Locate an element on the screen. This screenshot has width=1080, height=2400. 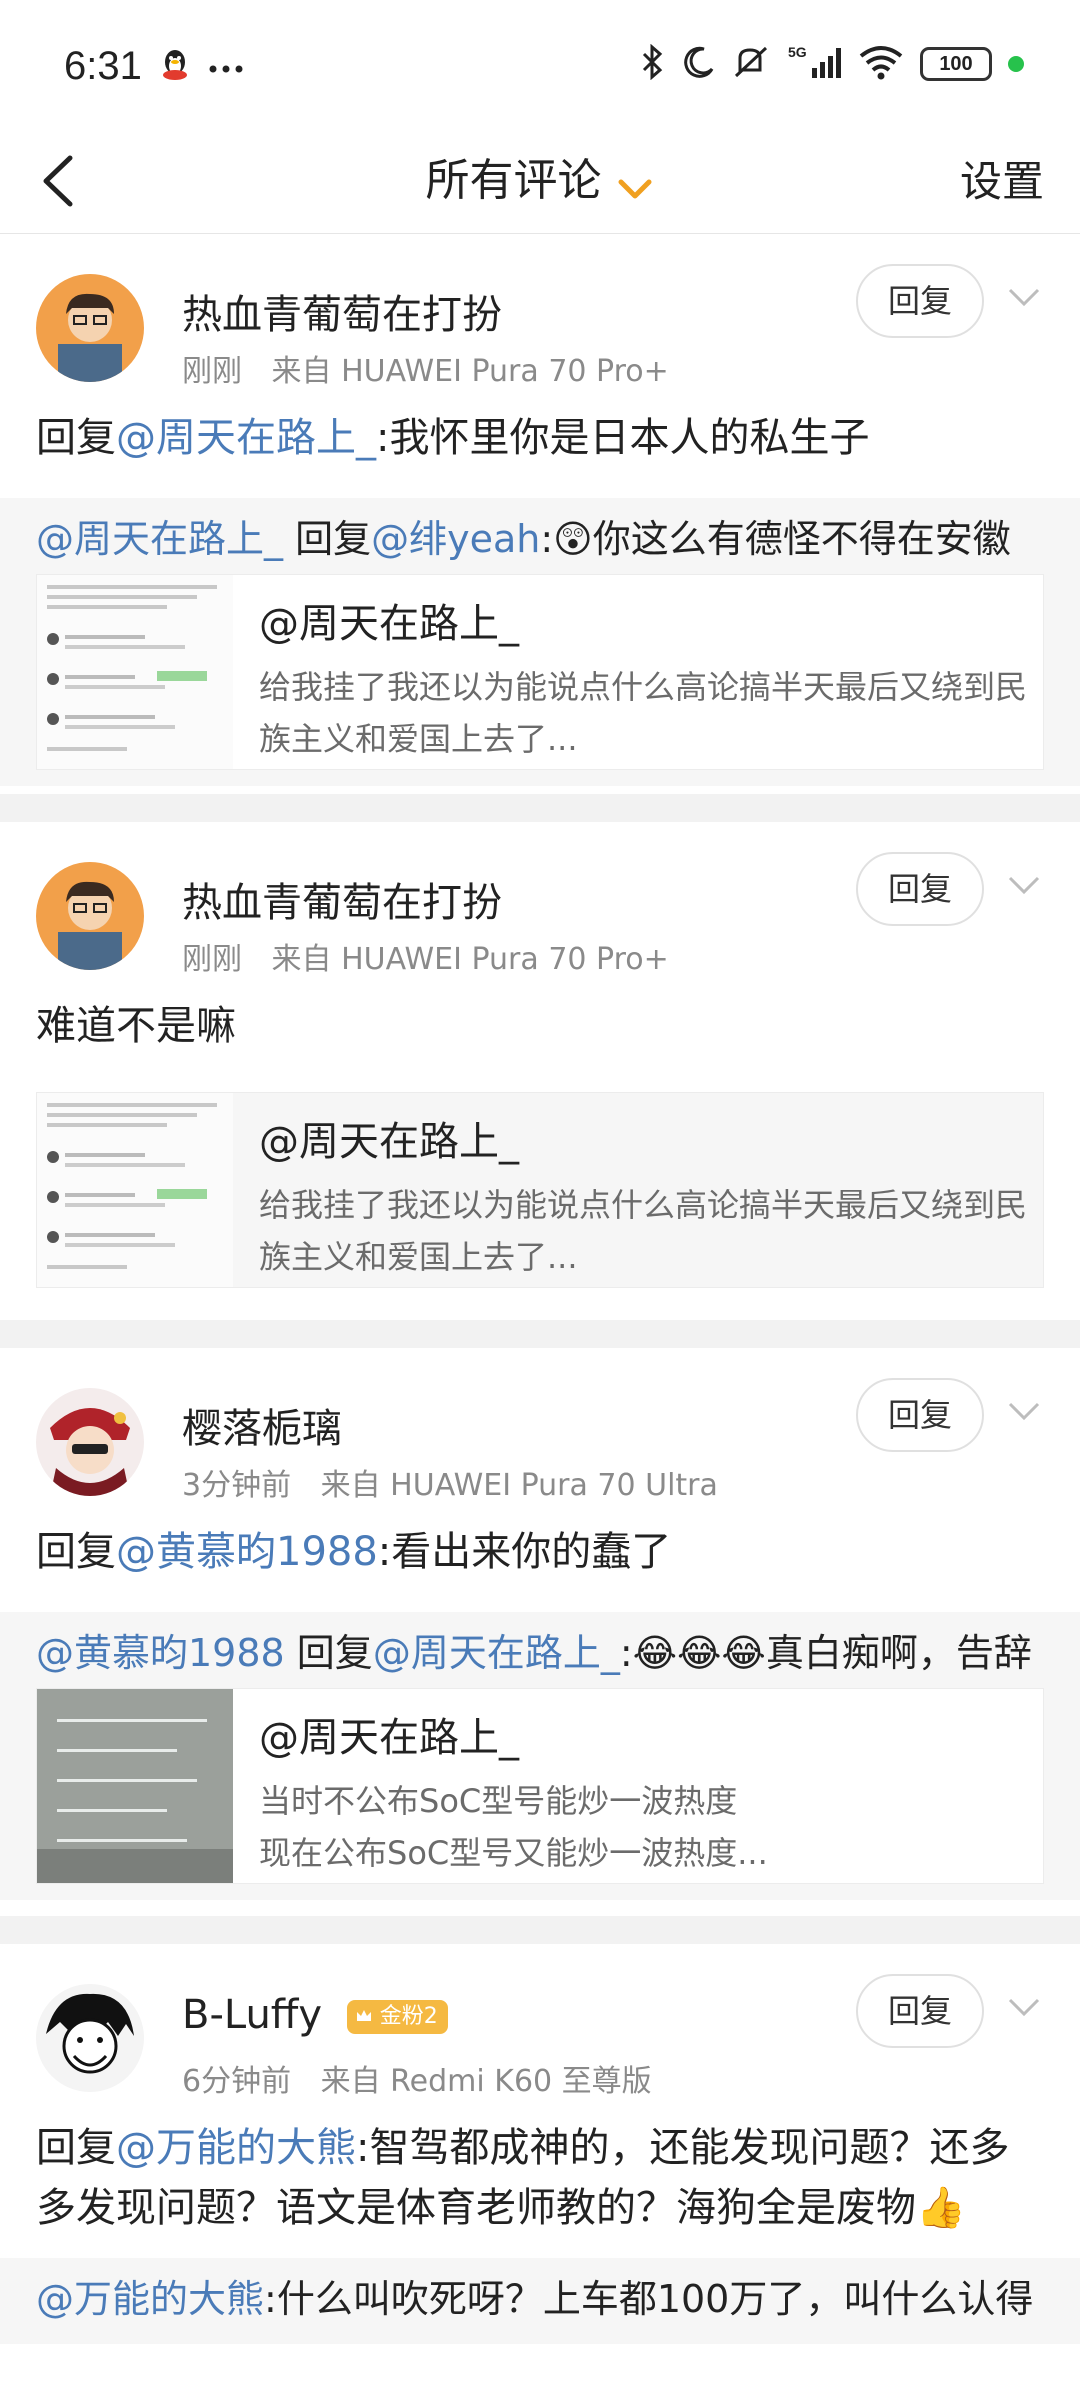
qq-penguin-icon is located at coordinates (175, 68).